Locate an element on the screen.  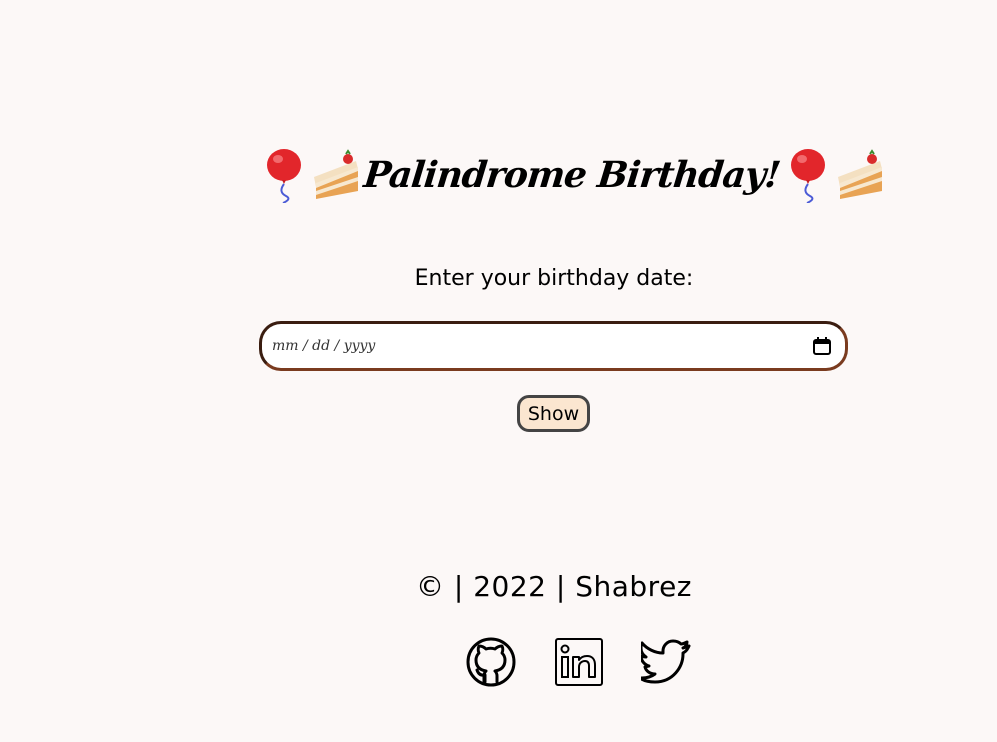
linkedin-icon is located at coordinates (579, 662).